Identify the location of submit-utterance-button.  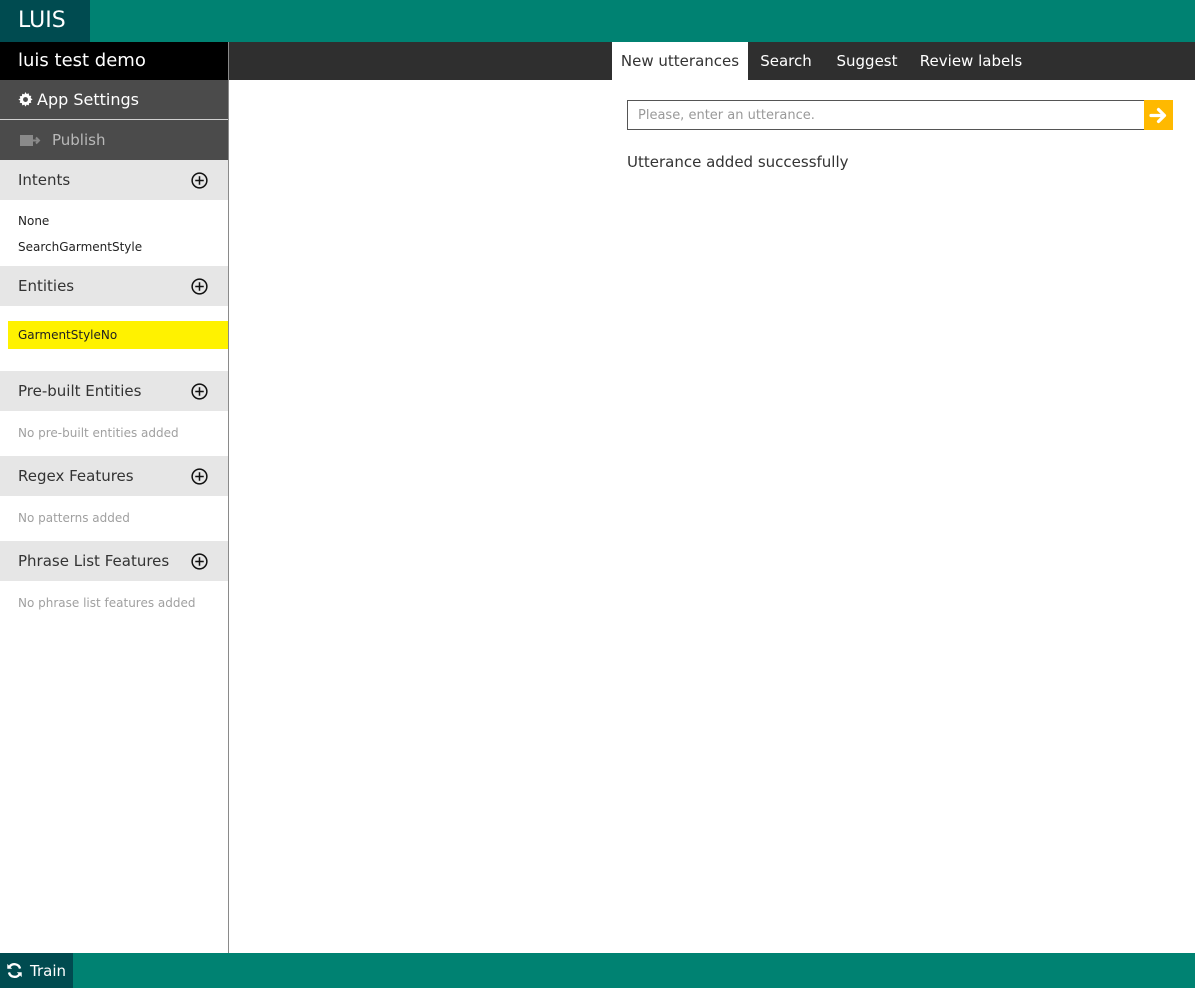
(1158, 115).